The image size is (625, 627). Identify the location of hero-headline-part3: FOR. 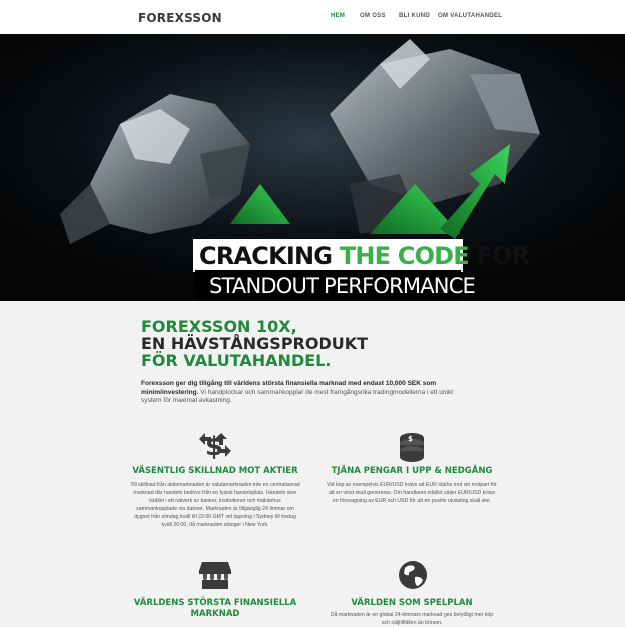
(499, 256).